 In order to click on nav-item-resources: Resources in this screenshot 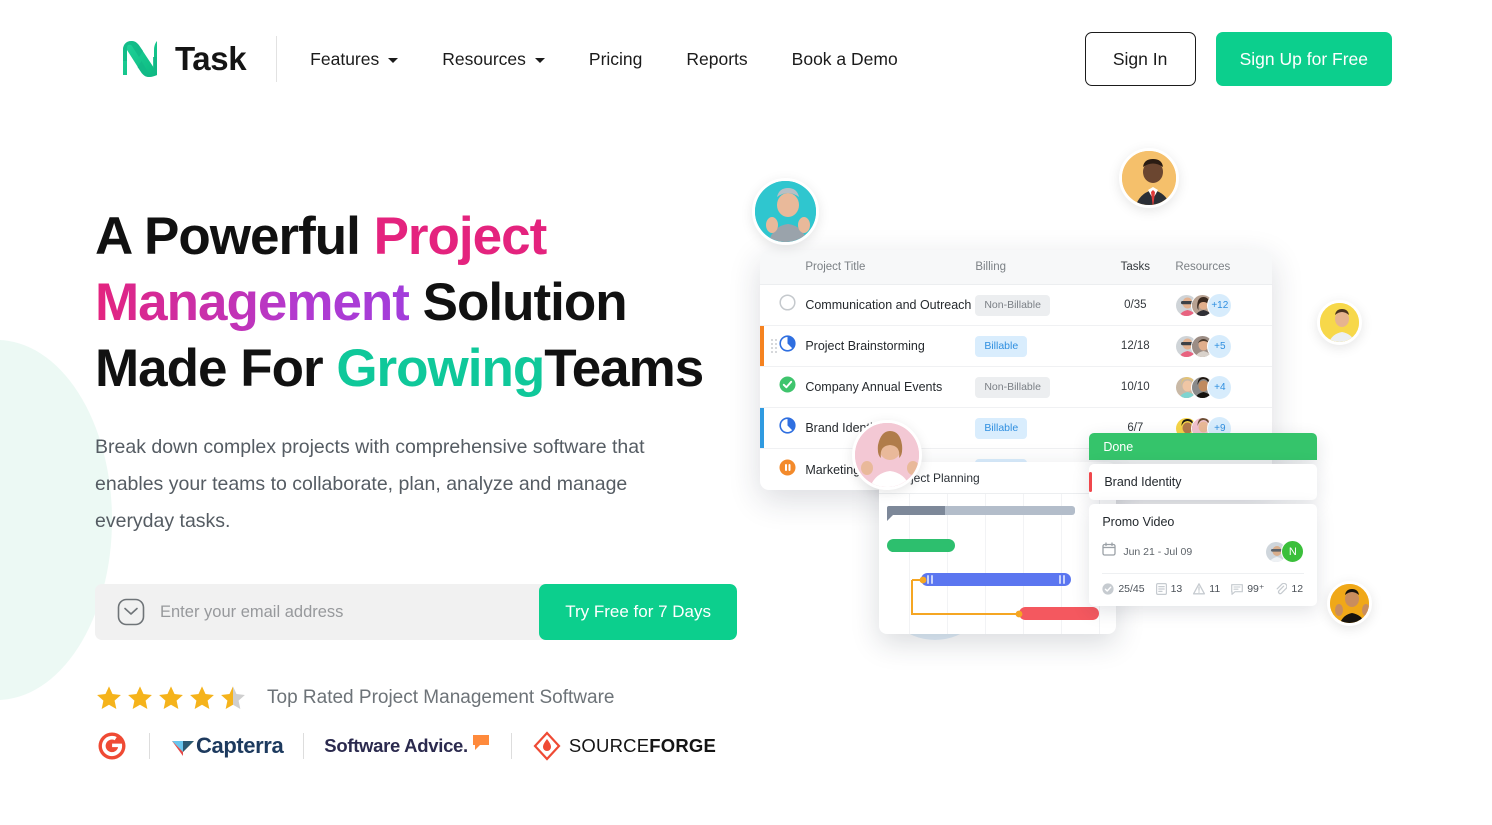, I will do `click(493, 59)`.